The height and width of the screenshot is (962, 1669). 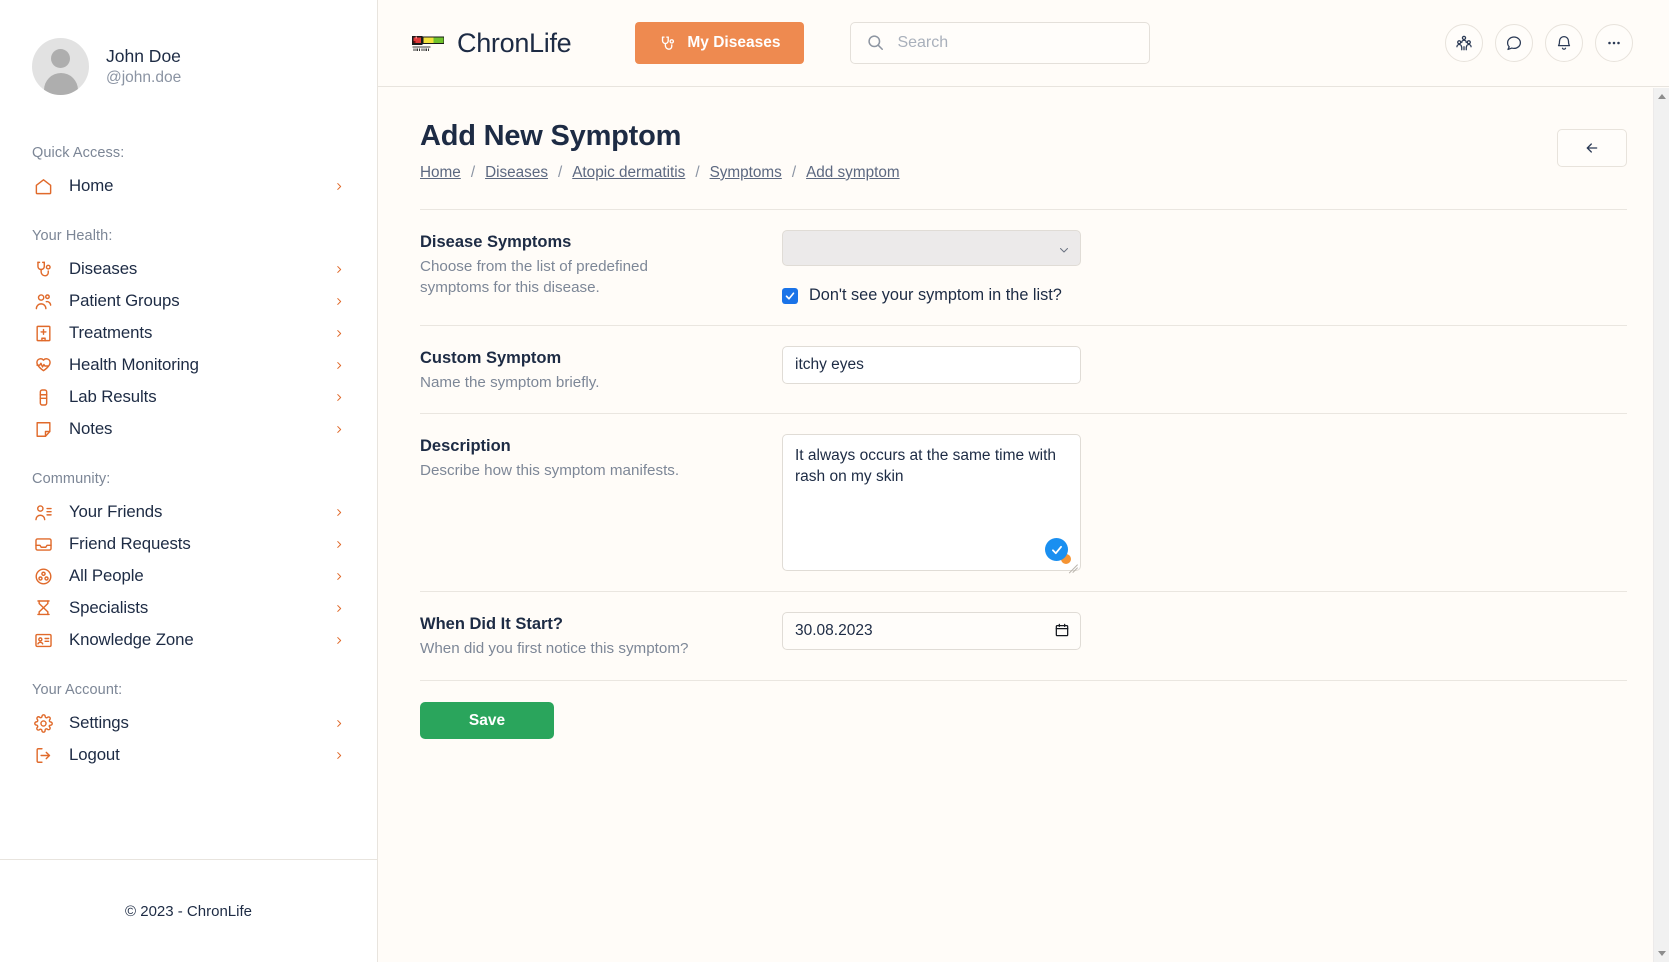 I want to click on nav-group-your-account: Your Account: Settings Logout, so click(x=188, y=726).